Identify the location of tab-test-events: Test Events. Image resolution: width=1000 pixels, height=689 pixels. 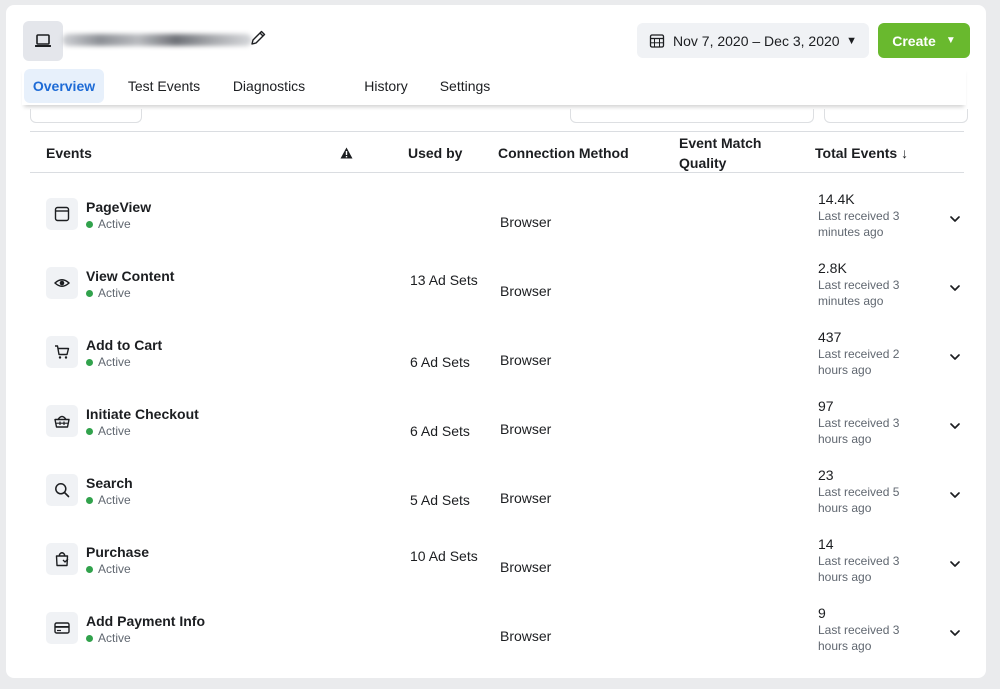
(164, 86).